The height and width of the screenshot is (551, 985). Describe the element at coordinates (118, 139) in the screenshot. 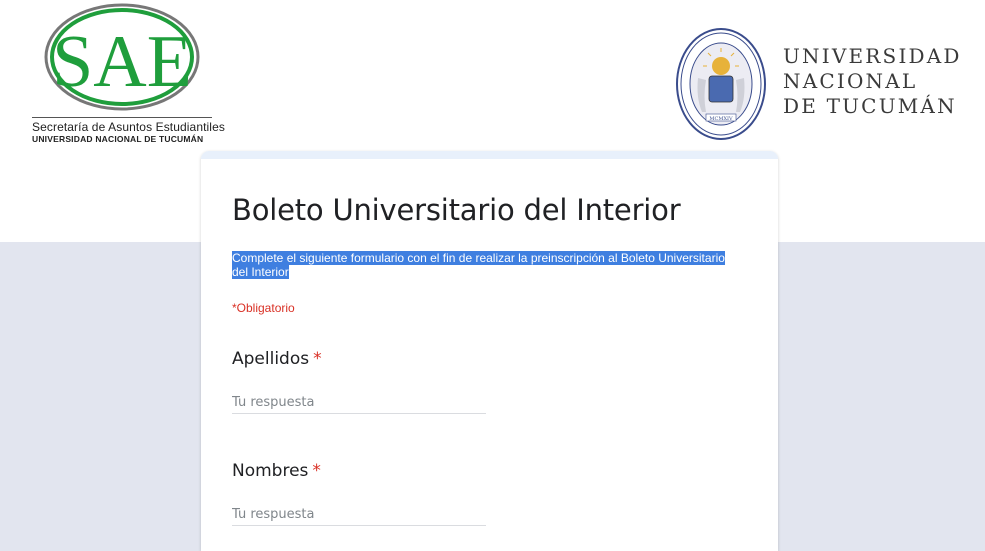

I see `sae-institution: UNIVERSIDAD NACIONAL DE TUCUMÁN` at that location.